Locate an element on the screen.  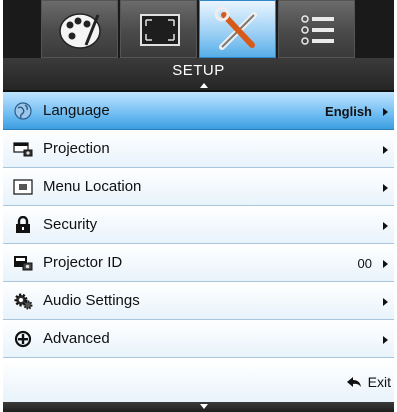
menu-header: SETUP is located at coordinates (198, 74).